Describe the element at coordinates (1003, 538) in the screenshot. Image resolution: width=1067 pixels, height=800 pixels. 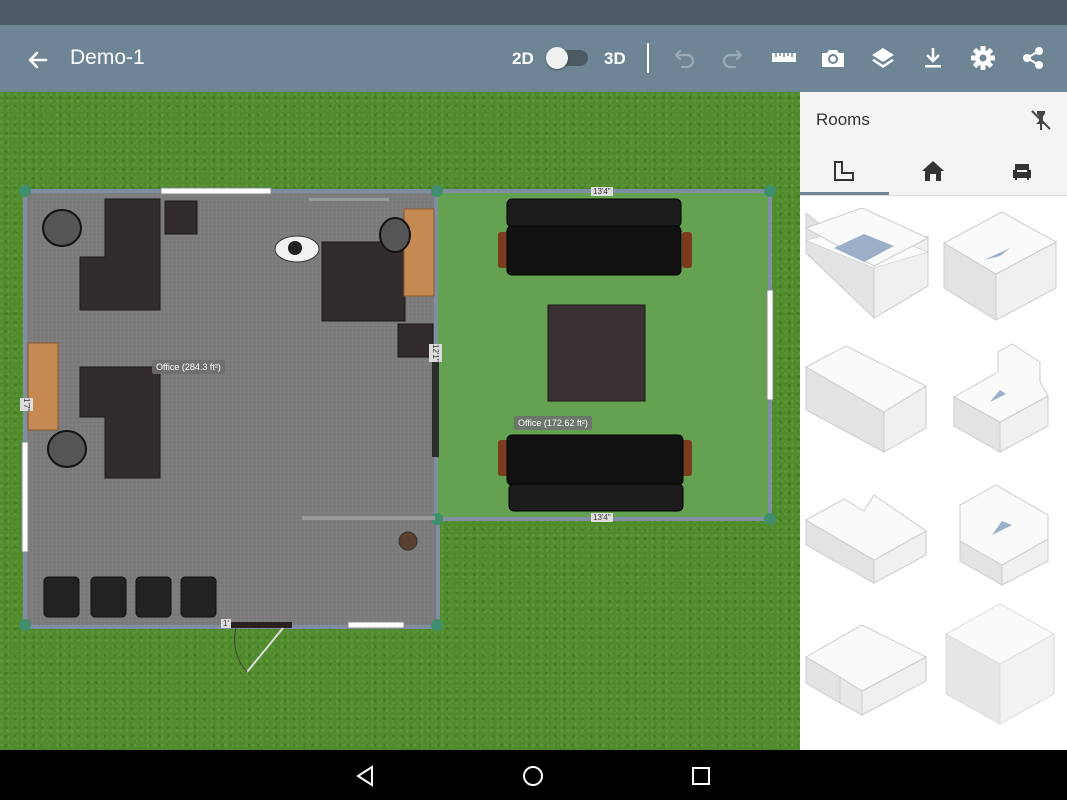
I see `room-tile-u-shaped` at that location.